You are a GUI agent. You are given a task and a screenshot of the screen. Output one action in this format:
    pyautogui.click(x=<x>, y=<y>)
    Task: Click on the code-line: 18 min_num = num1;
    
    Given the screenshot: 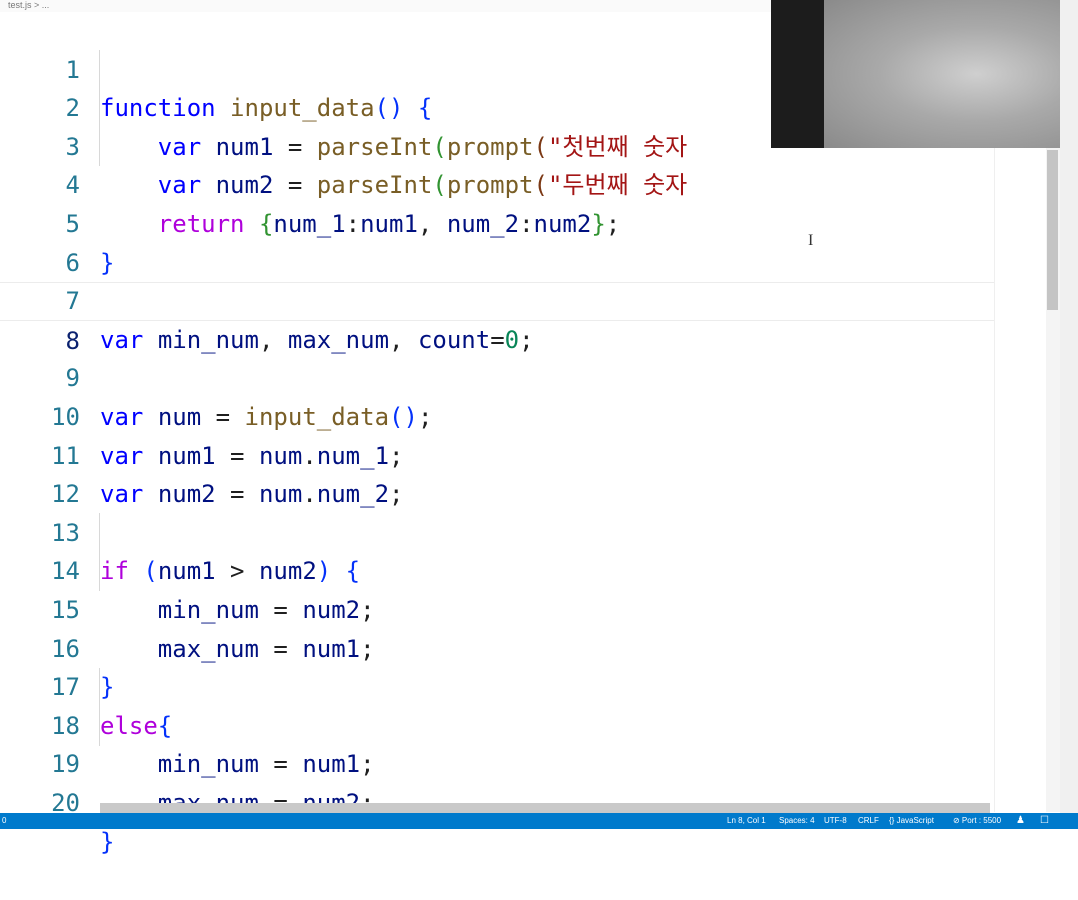 What is the action you would take?
    pyautogui.click(x=497, y=723)
    